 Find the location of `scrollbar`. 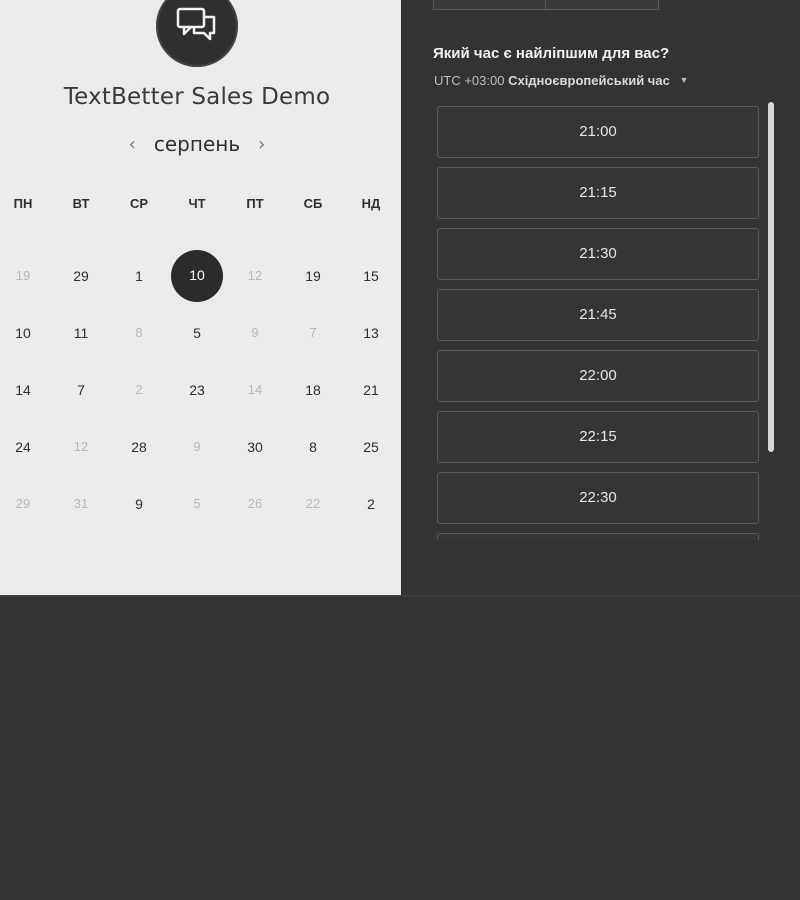

scrollbar is located at coordinates (771, 277).